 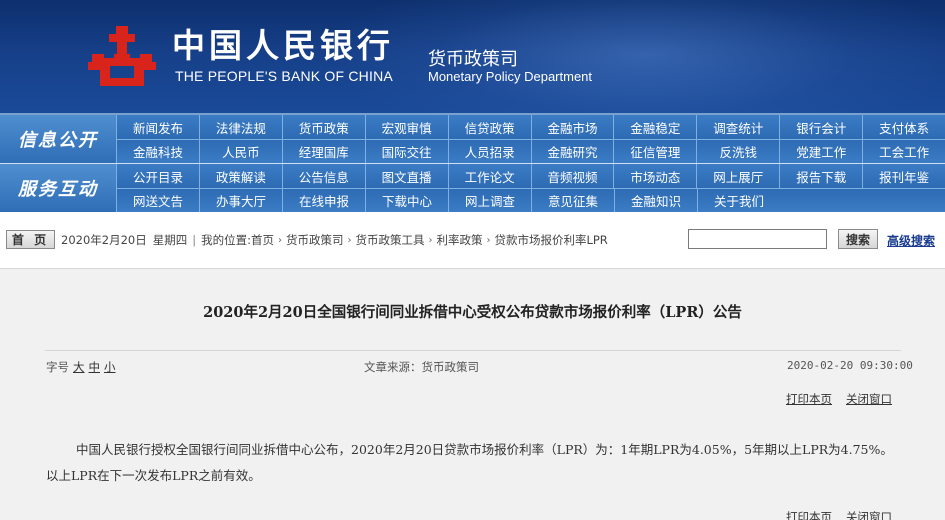 What do you see at coordinates (323, 151) in the screenshot?
I see `nav-item: 经理国库` at bounding box center [323, 151].